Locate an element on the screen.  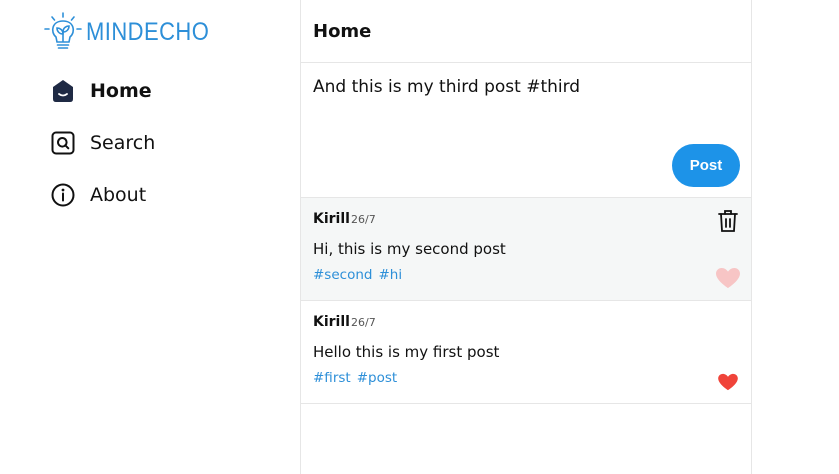
info-icon is located at coordinates (63, 195).